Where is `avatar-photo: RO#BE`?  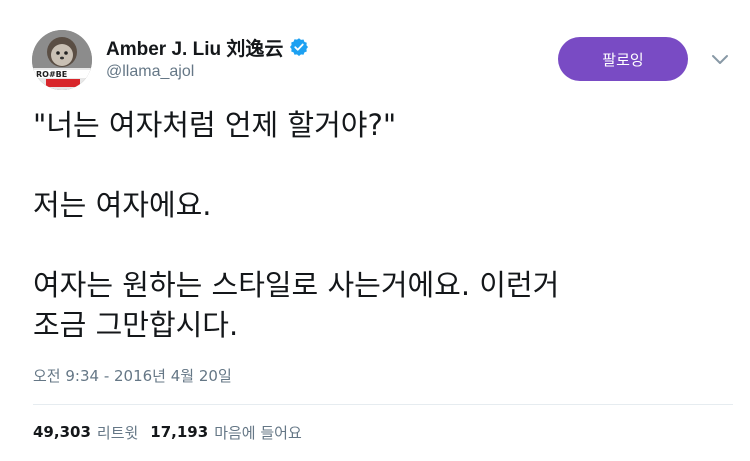
avatar-photo: RO#BE is located at coordinates (62, 60).